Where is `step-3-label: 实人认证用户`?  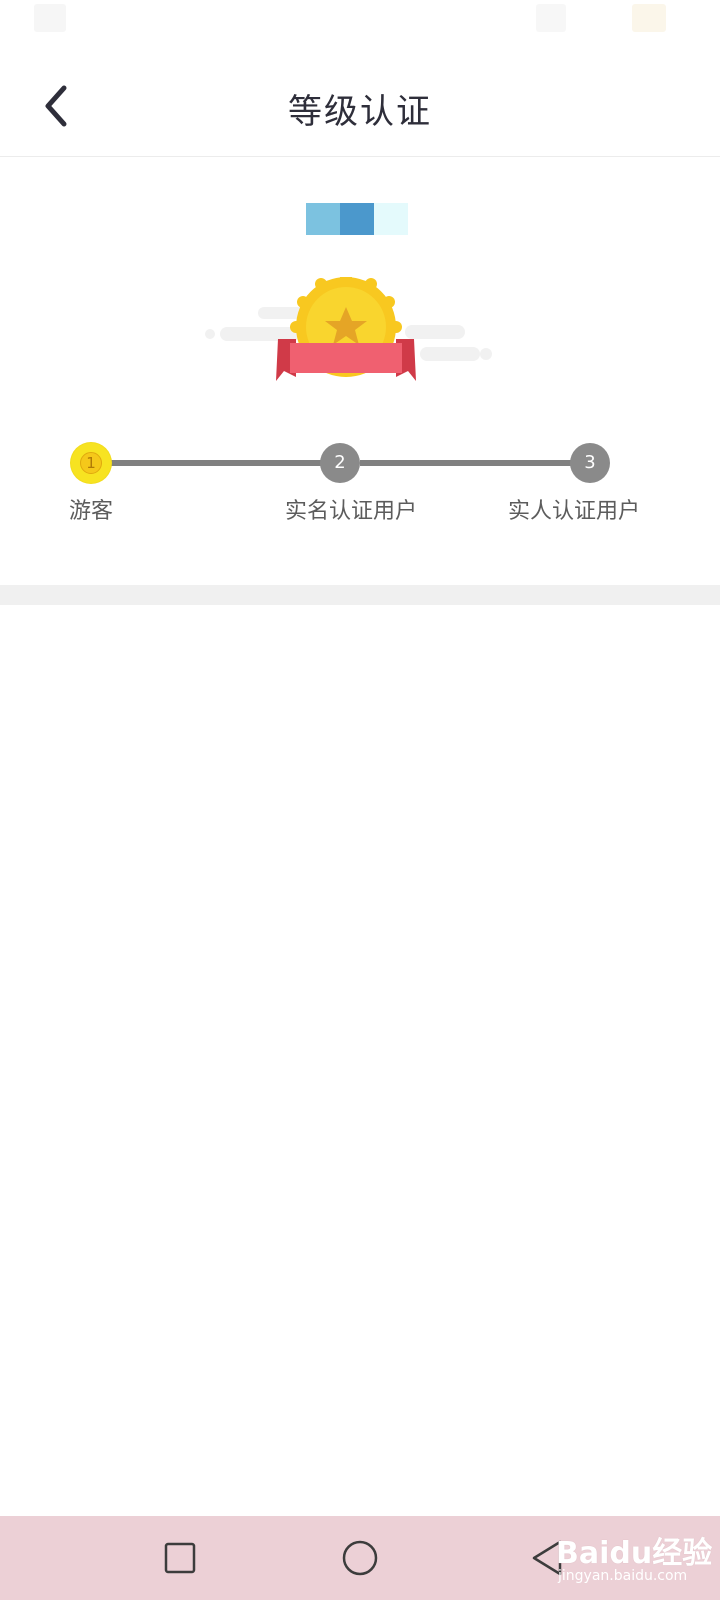 step-3-label: 实人认证用户 is located at coordinates (574, 511).